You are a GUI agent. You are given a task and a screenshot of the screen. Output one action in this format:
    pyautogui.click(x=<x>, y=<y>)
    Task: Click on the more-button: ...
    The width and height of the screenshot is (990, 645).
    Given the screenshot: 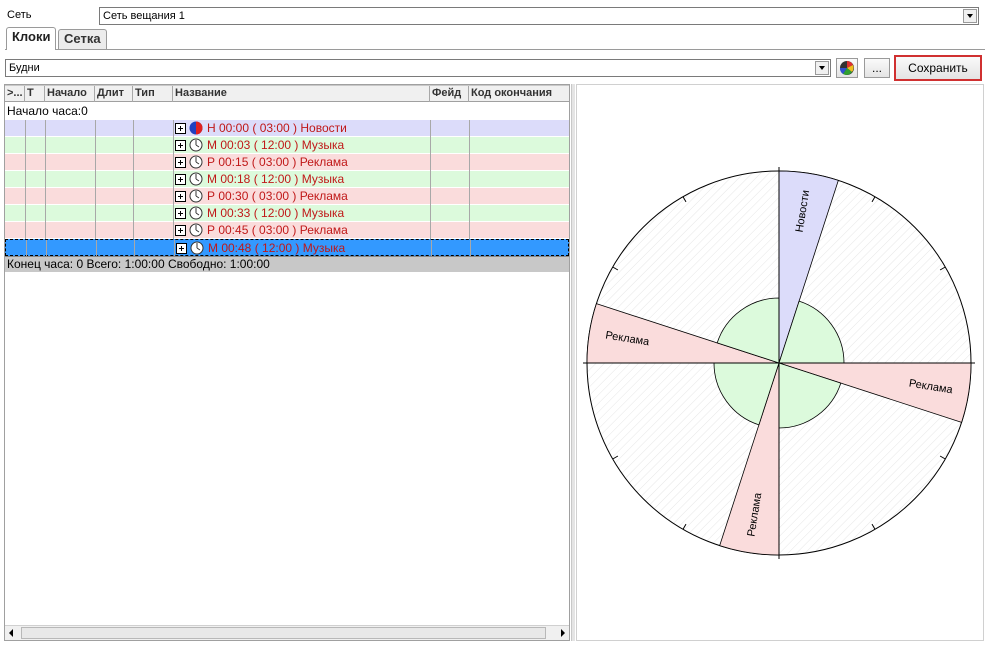 What is the action you would take?
    pyautogui.click(x=877, y=68)
    